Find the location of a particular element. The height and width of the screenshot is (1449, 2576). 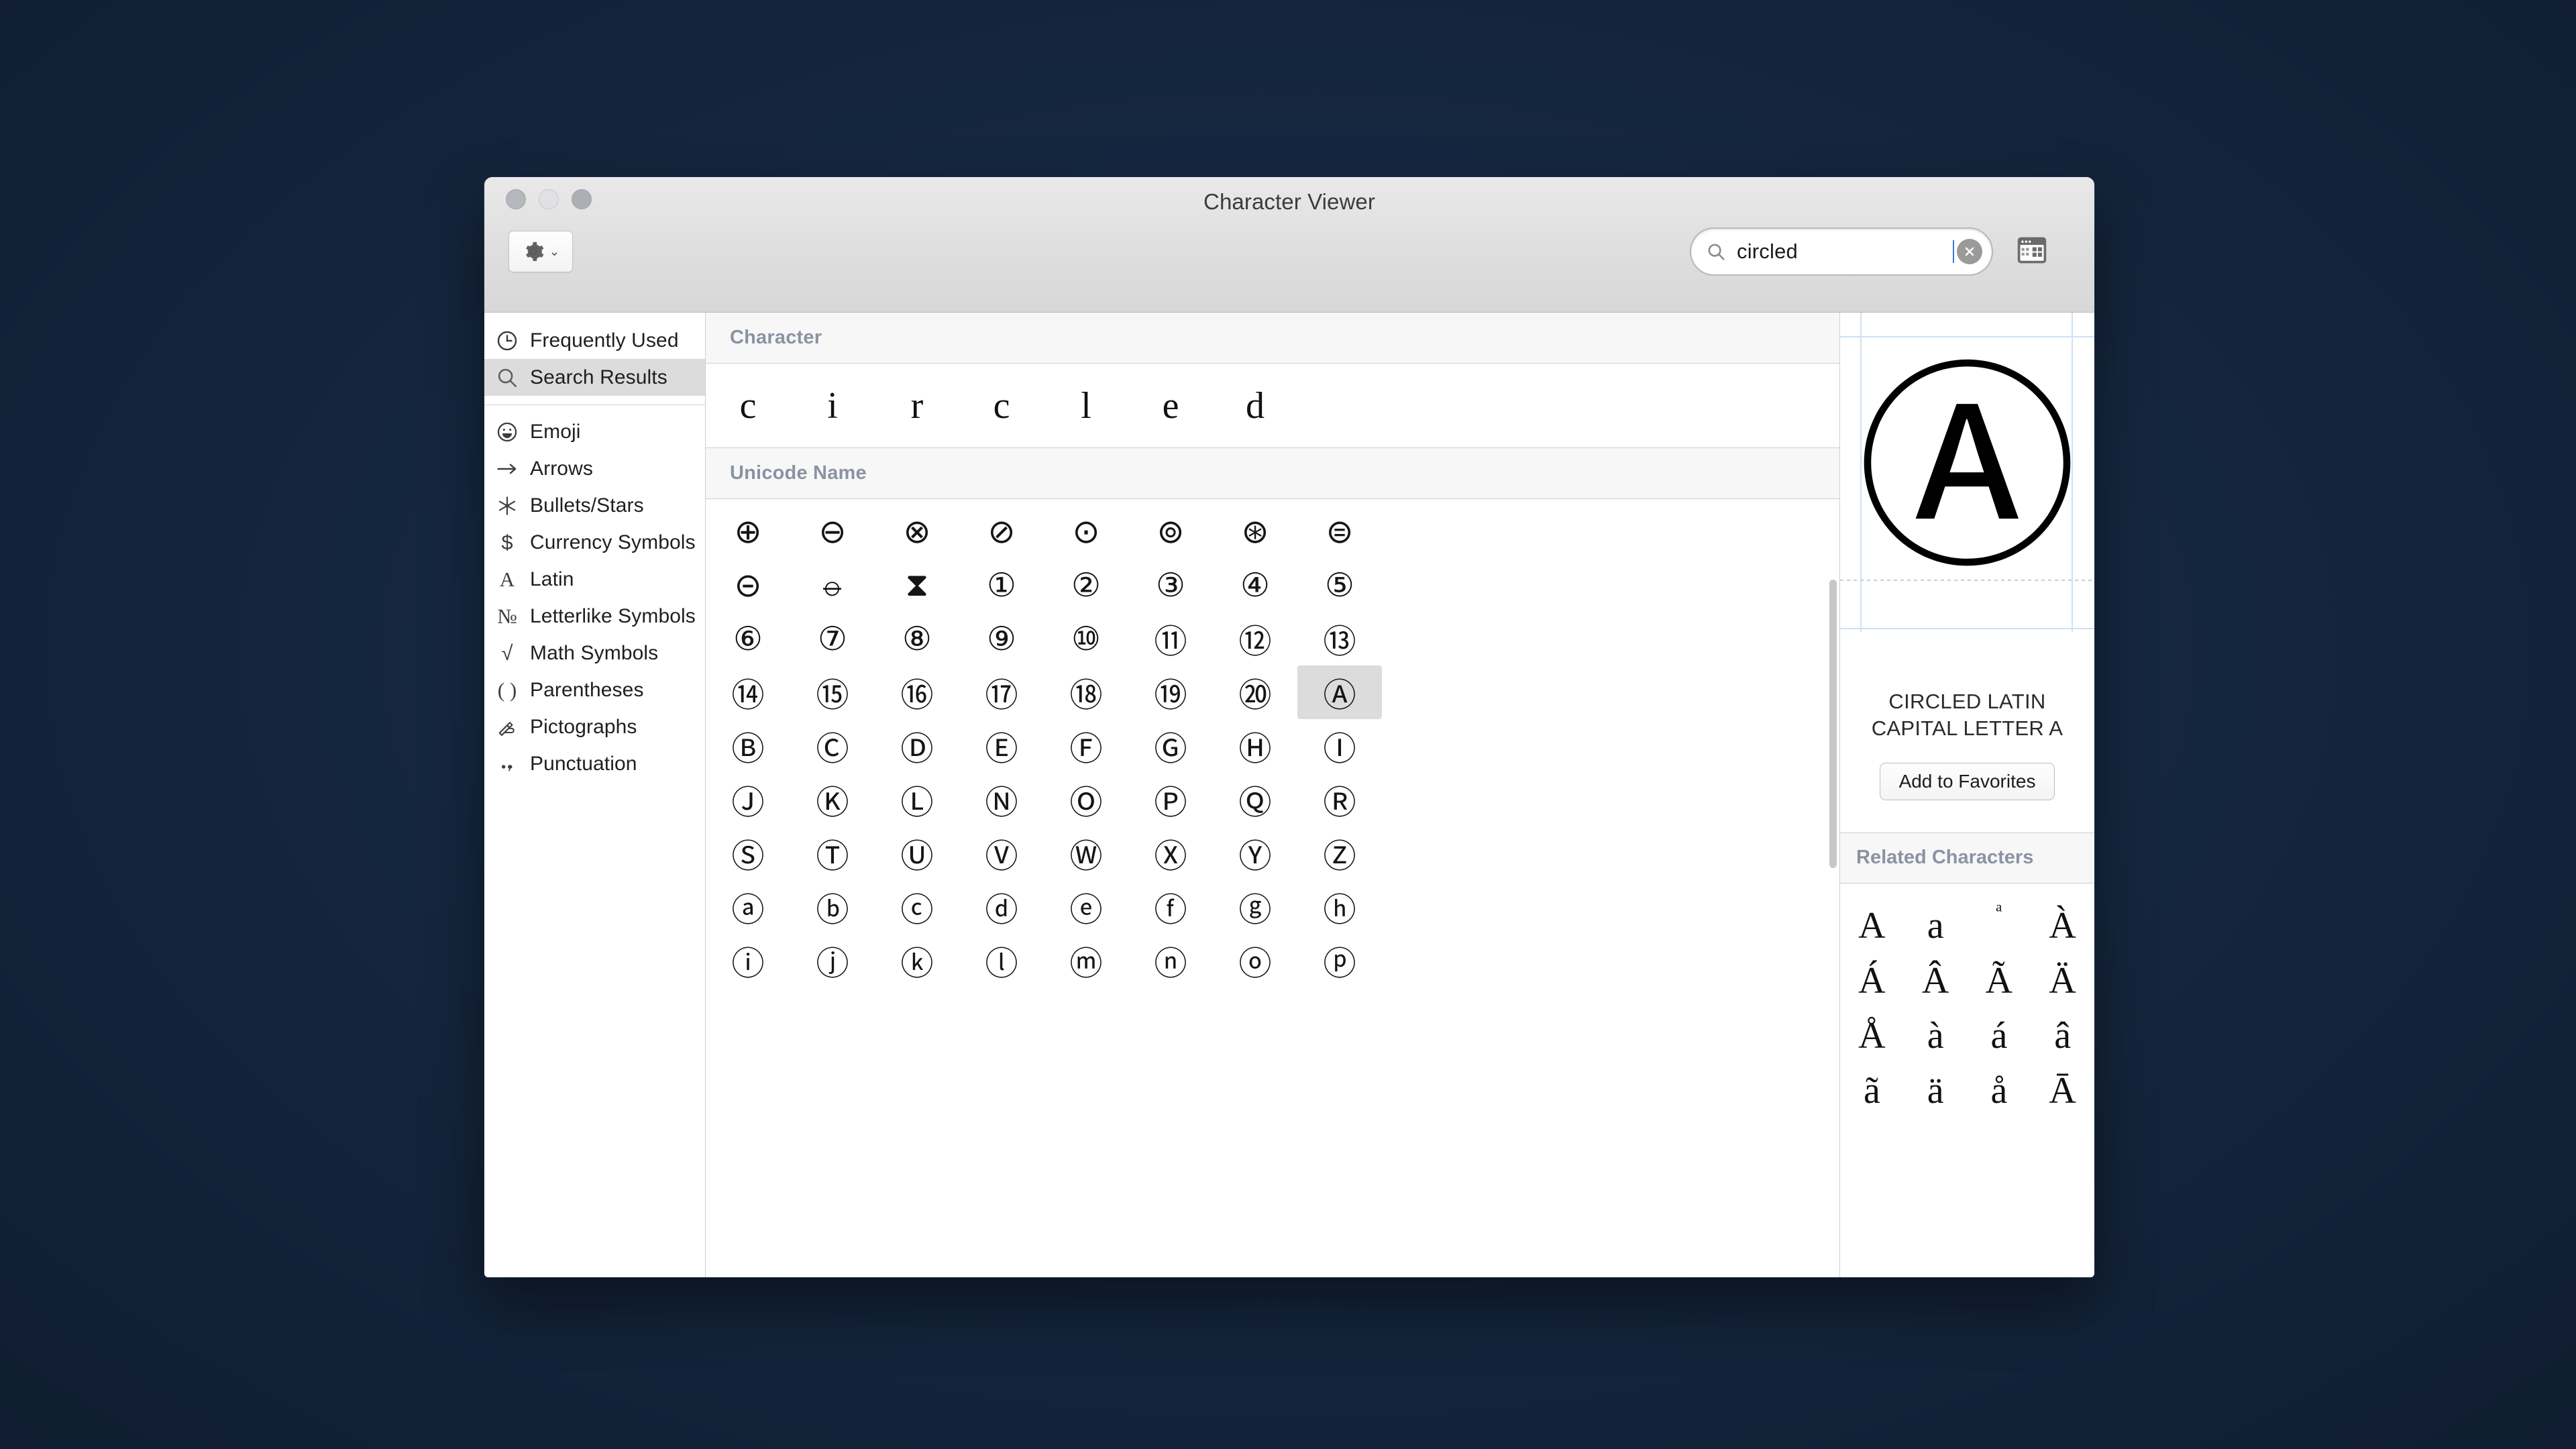

character-grid-cell: ⑦ is located at coordinates (832, 638).